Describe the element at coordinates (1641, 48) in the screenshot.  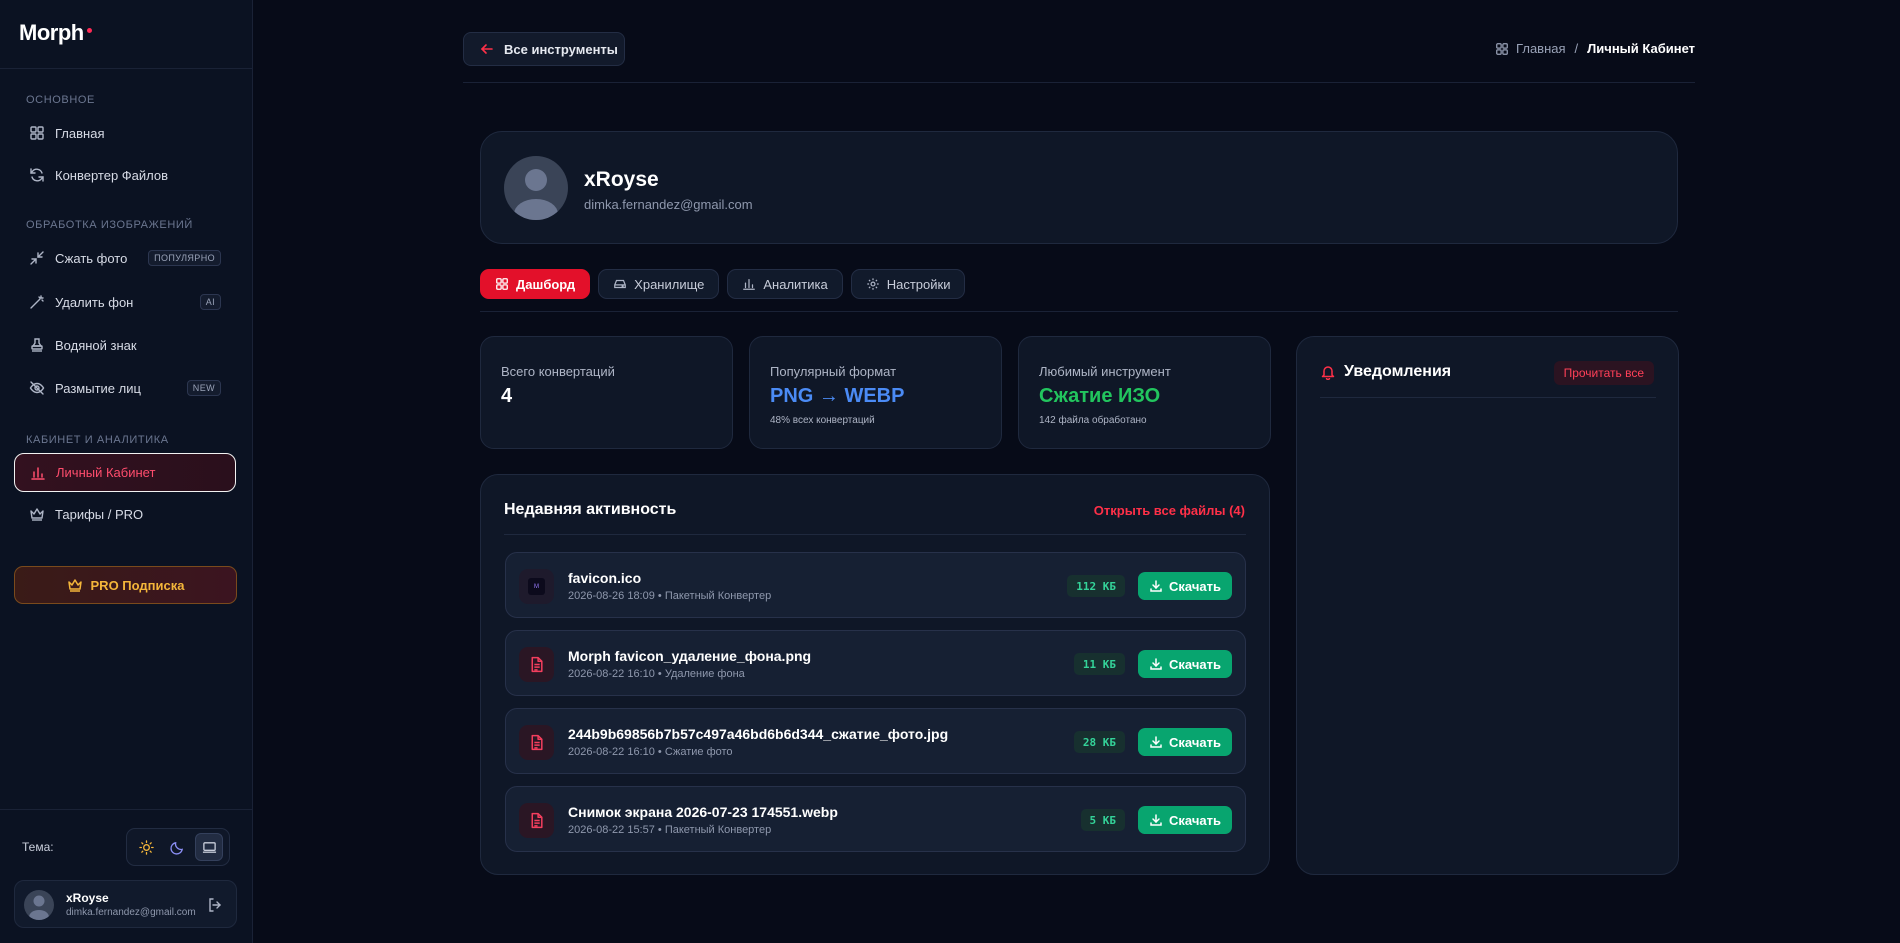
I see `breadcrumb-current: Личный Кабинет` at that location.